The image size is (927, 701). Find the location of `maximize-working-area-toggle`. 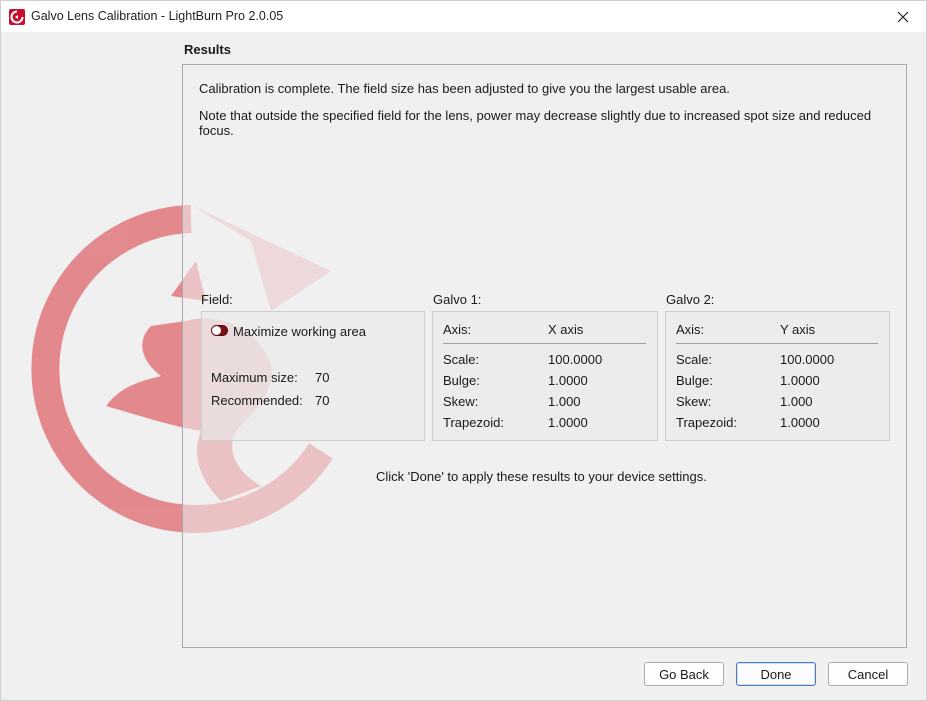

maximize-working-area-toggle is located at coordinates (219, 330).